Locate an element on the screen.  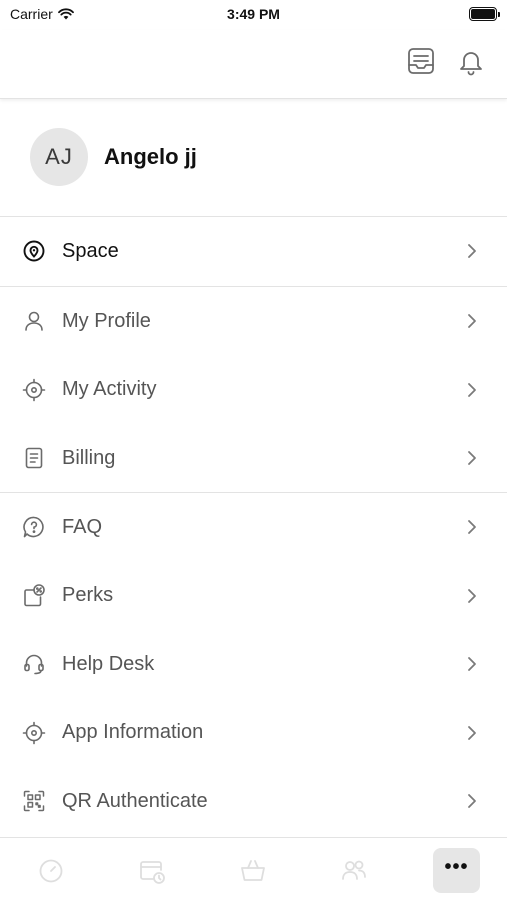
bottom-tab-bar: ••• is located at coordinates (253, 868).